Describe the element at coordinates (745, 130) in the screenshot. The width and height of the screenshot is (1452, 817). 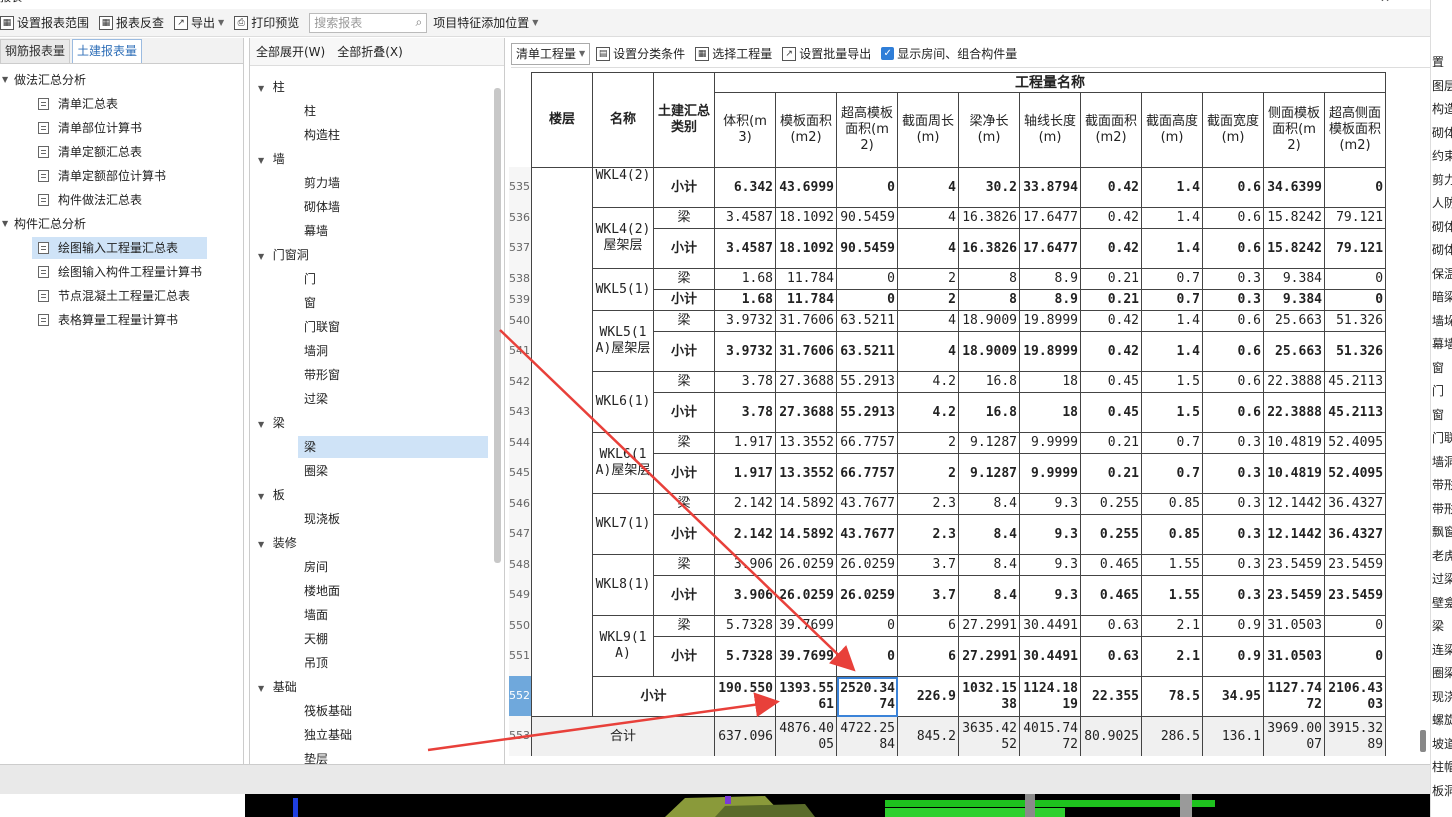
I see `column-header: 体积(m3)` at that location.